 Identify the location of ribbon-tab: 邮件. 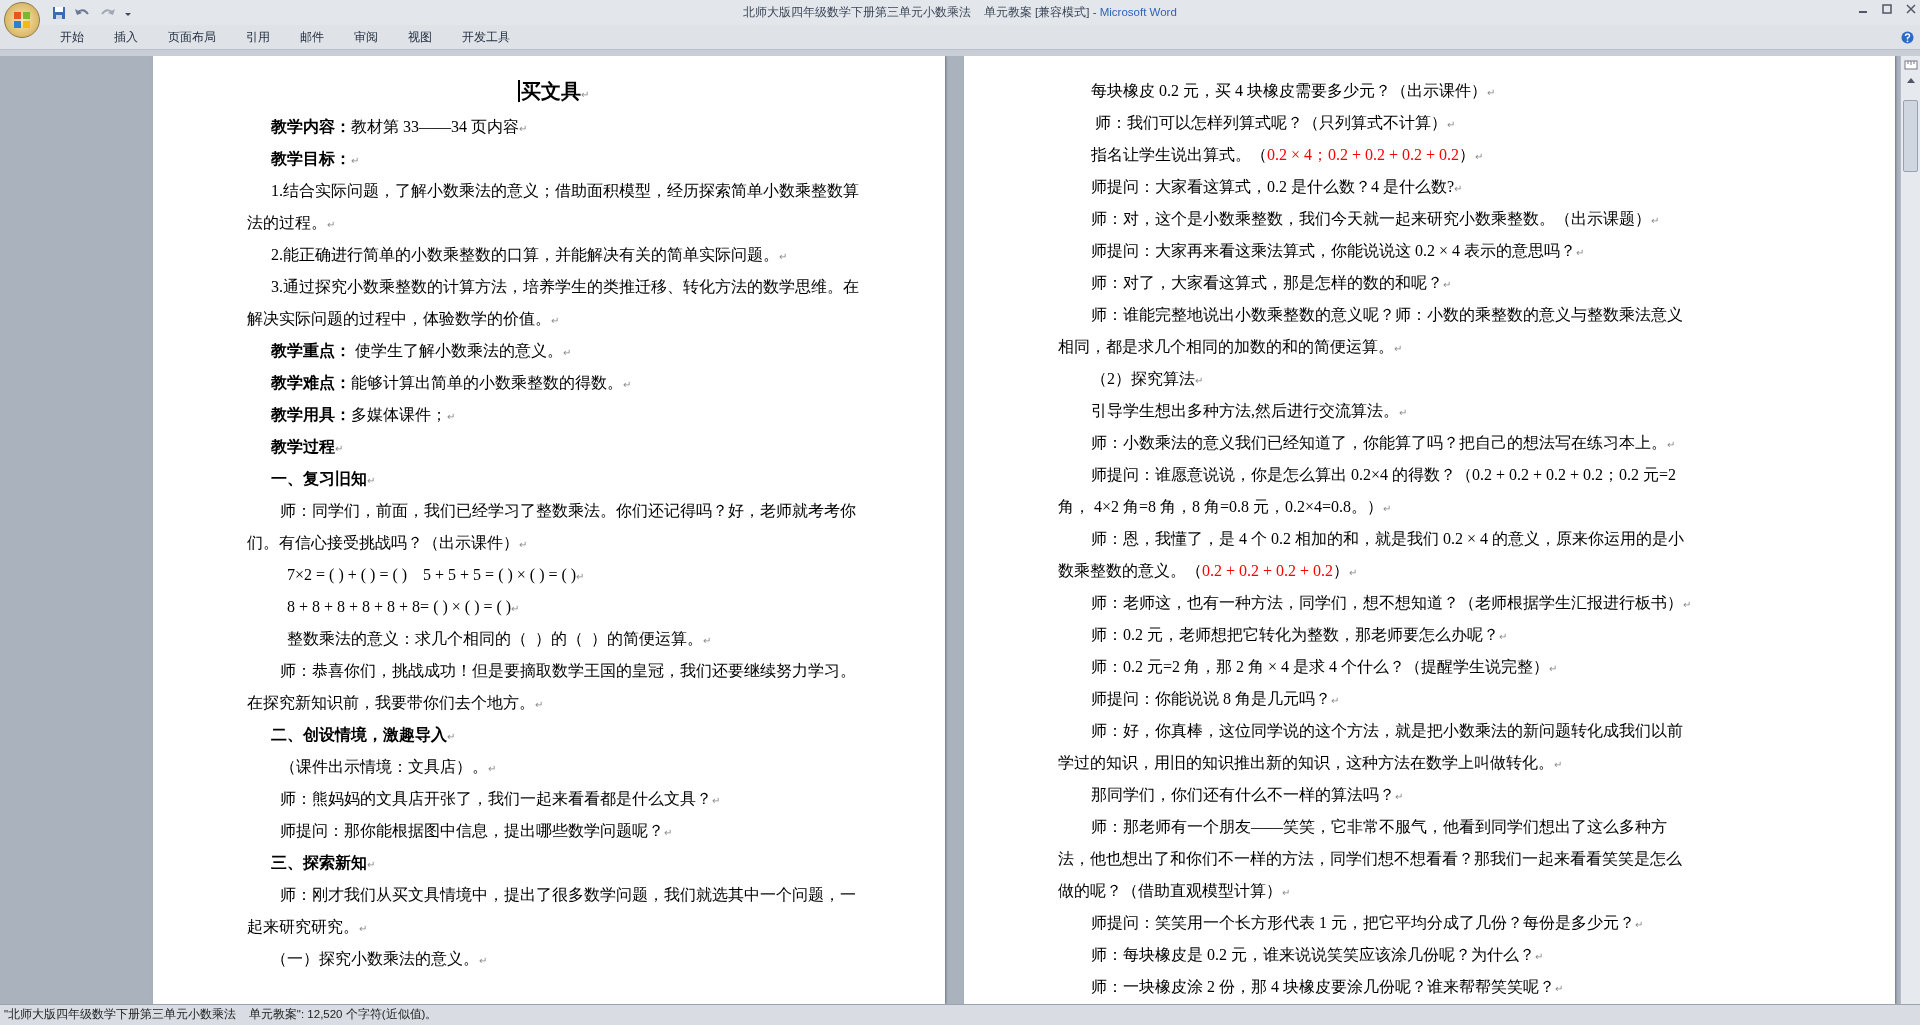
(312, 37).